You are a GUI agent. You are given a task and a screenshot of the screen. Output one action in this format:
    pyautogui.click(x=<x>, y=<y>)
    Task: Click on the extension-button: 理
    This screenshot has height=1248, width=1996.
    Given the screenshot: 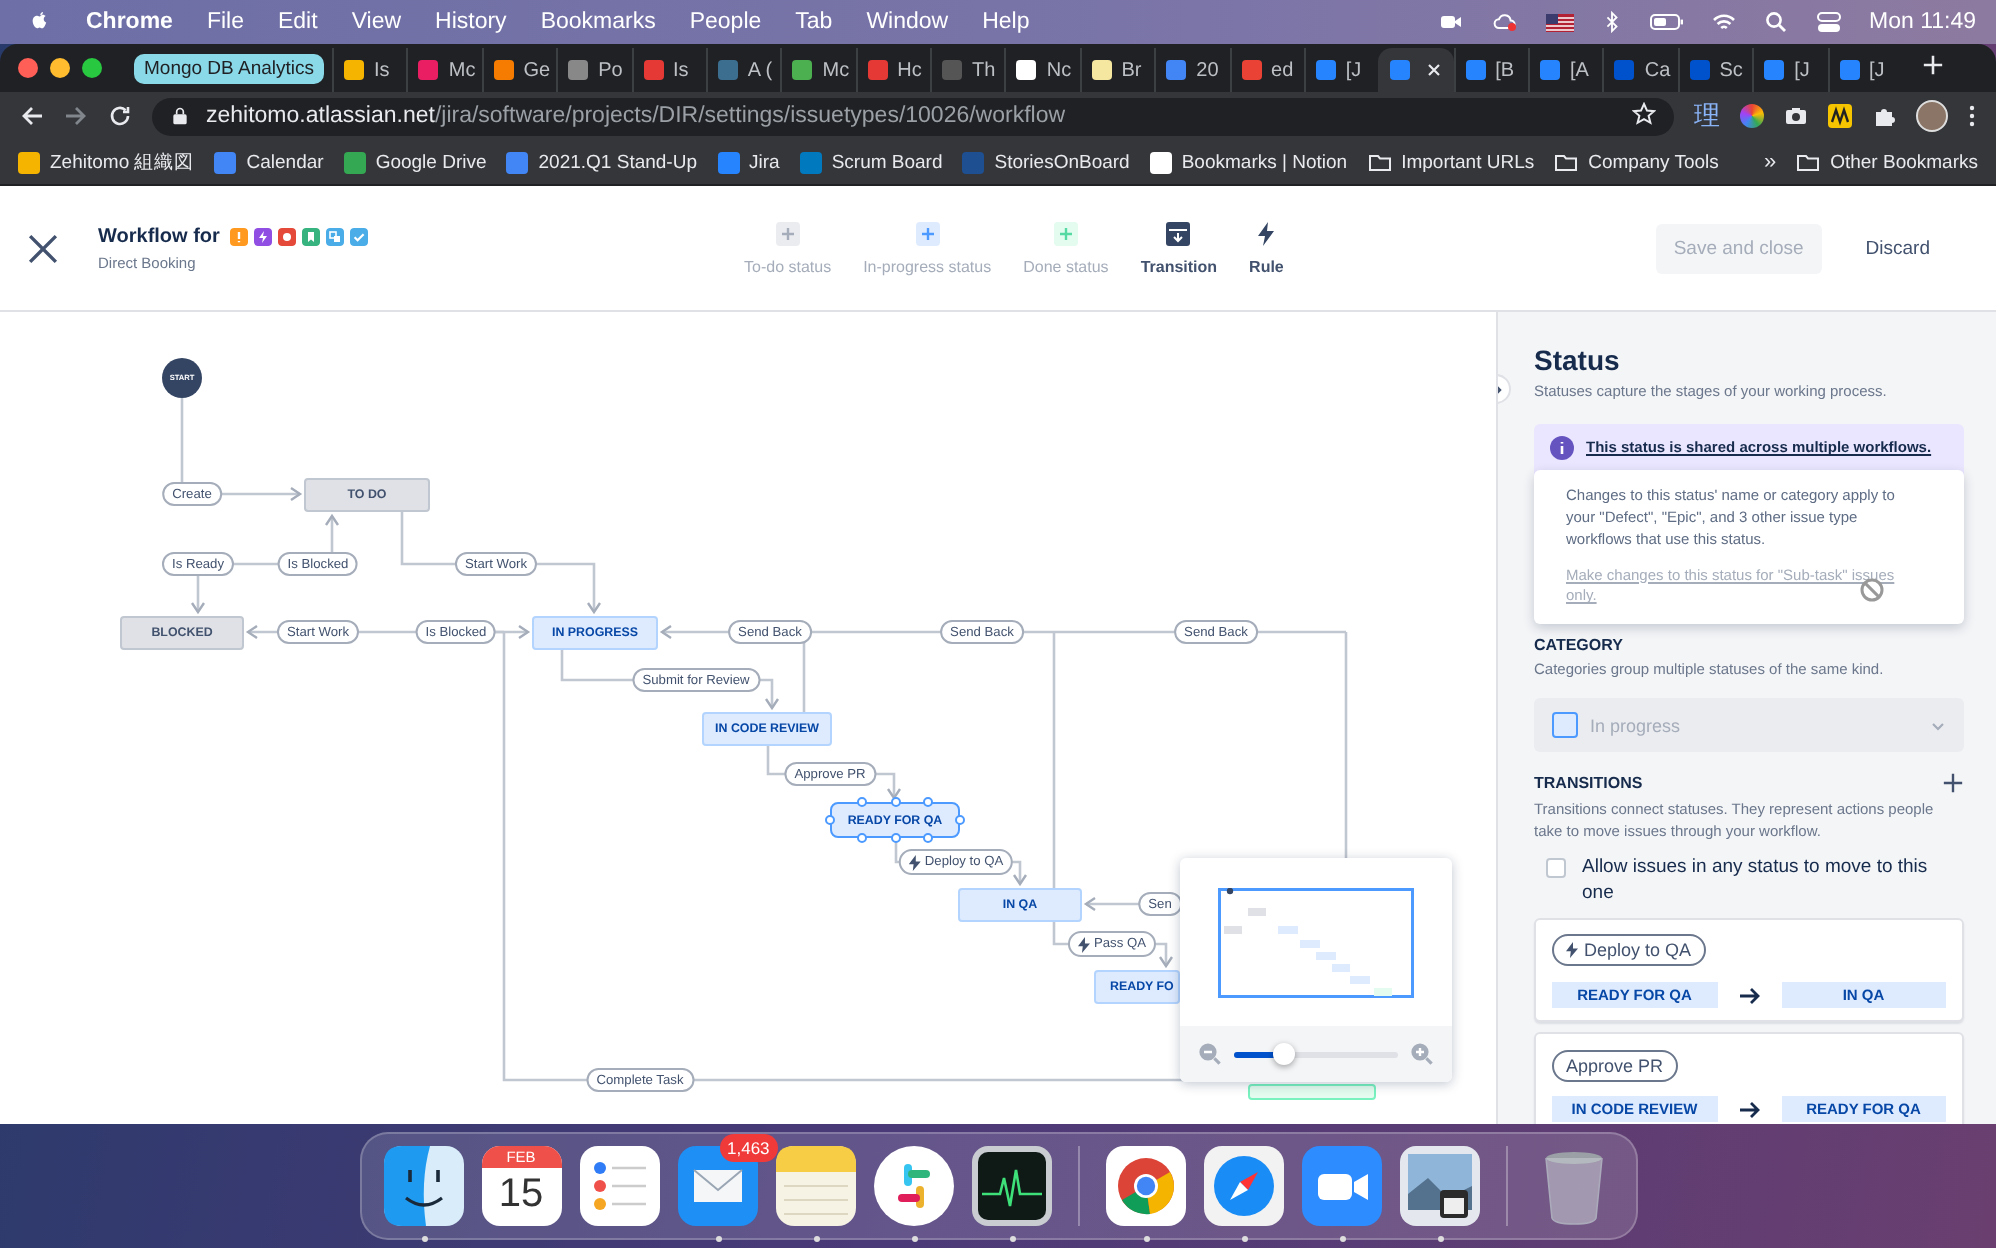 What is the action you would take?
    pyautogui.click(x=1707, y=116)
    